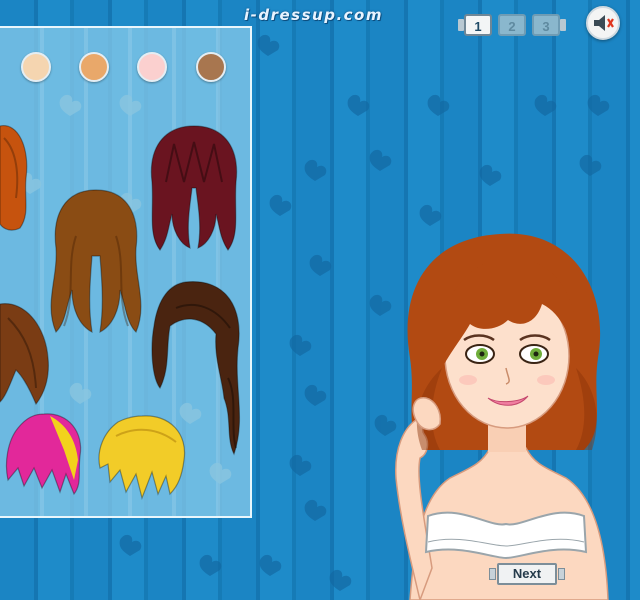 The height and width of the screenshot is (600, 640). Describe the element at coordinates (546, 25) in the screenshot. I see `page-3-button: 3` at that location.